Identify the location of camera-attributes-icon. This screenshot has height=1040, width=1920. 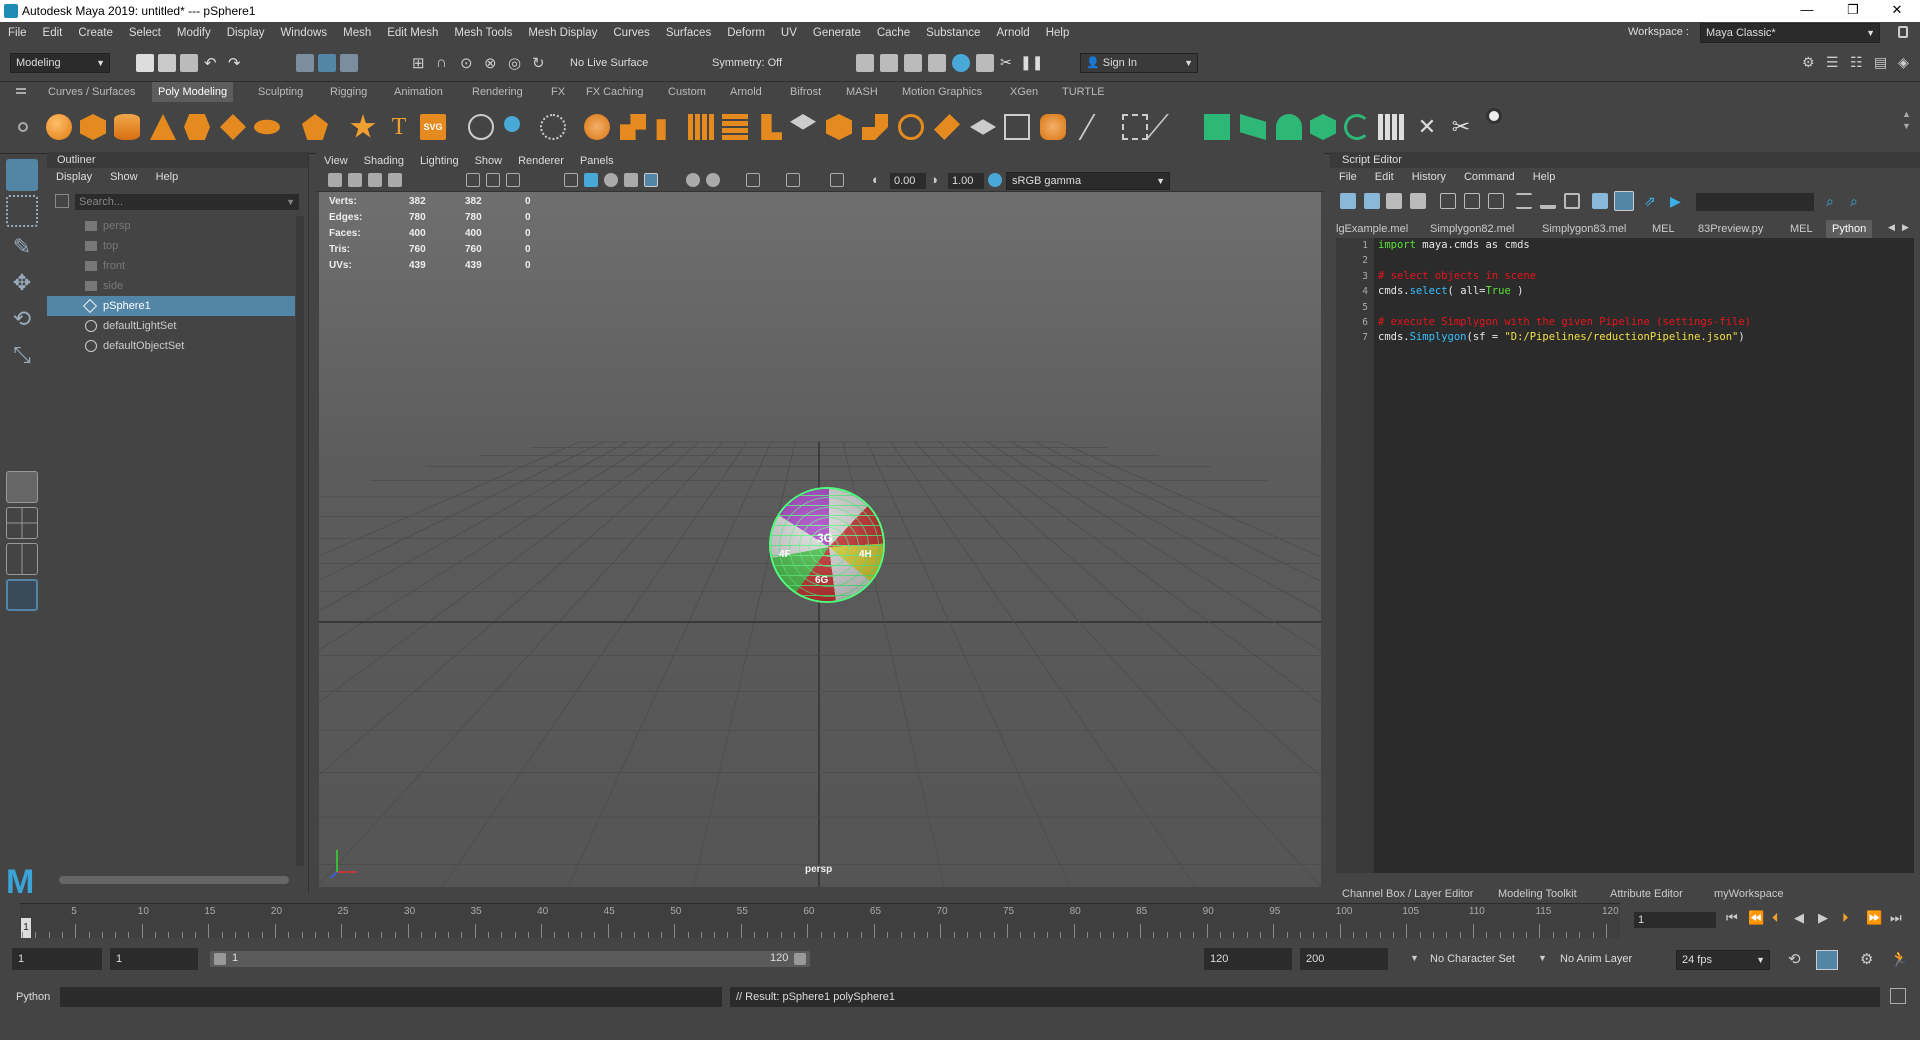
(355, 180).